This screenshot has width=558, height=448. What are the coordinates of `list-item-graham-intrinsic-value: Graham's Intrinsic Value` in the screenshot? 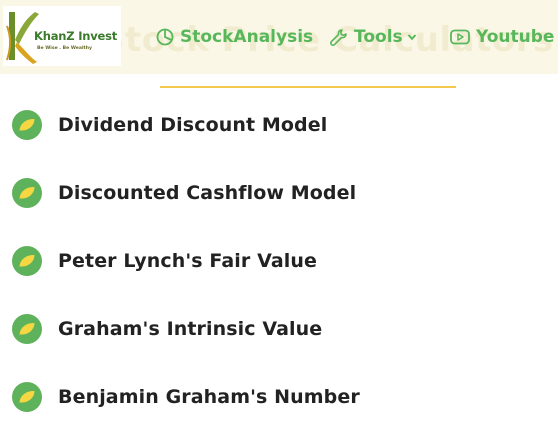 It's located at (167, 329).